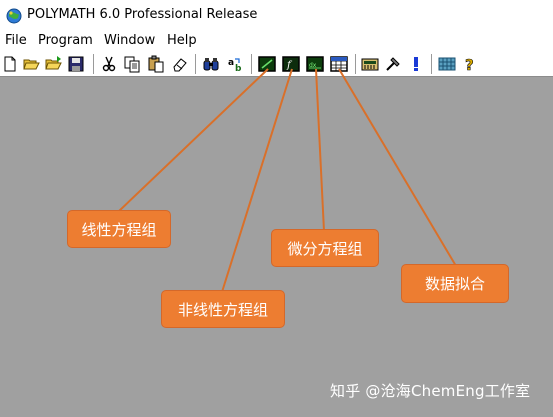 This screenshot has width=553, height=417. Describe the element at coordinates (455, 283) in the screenshot. I see `callout-data-fitting: 数据拟合` at that location.